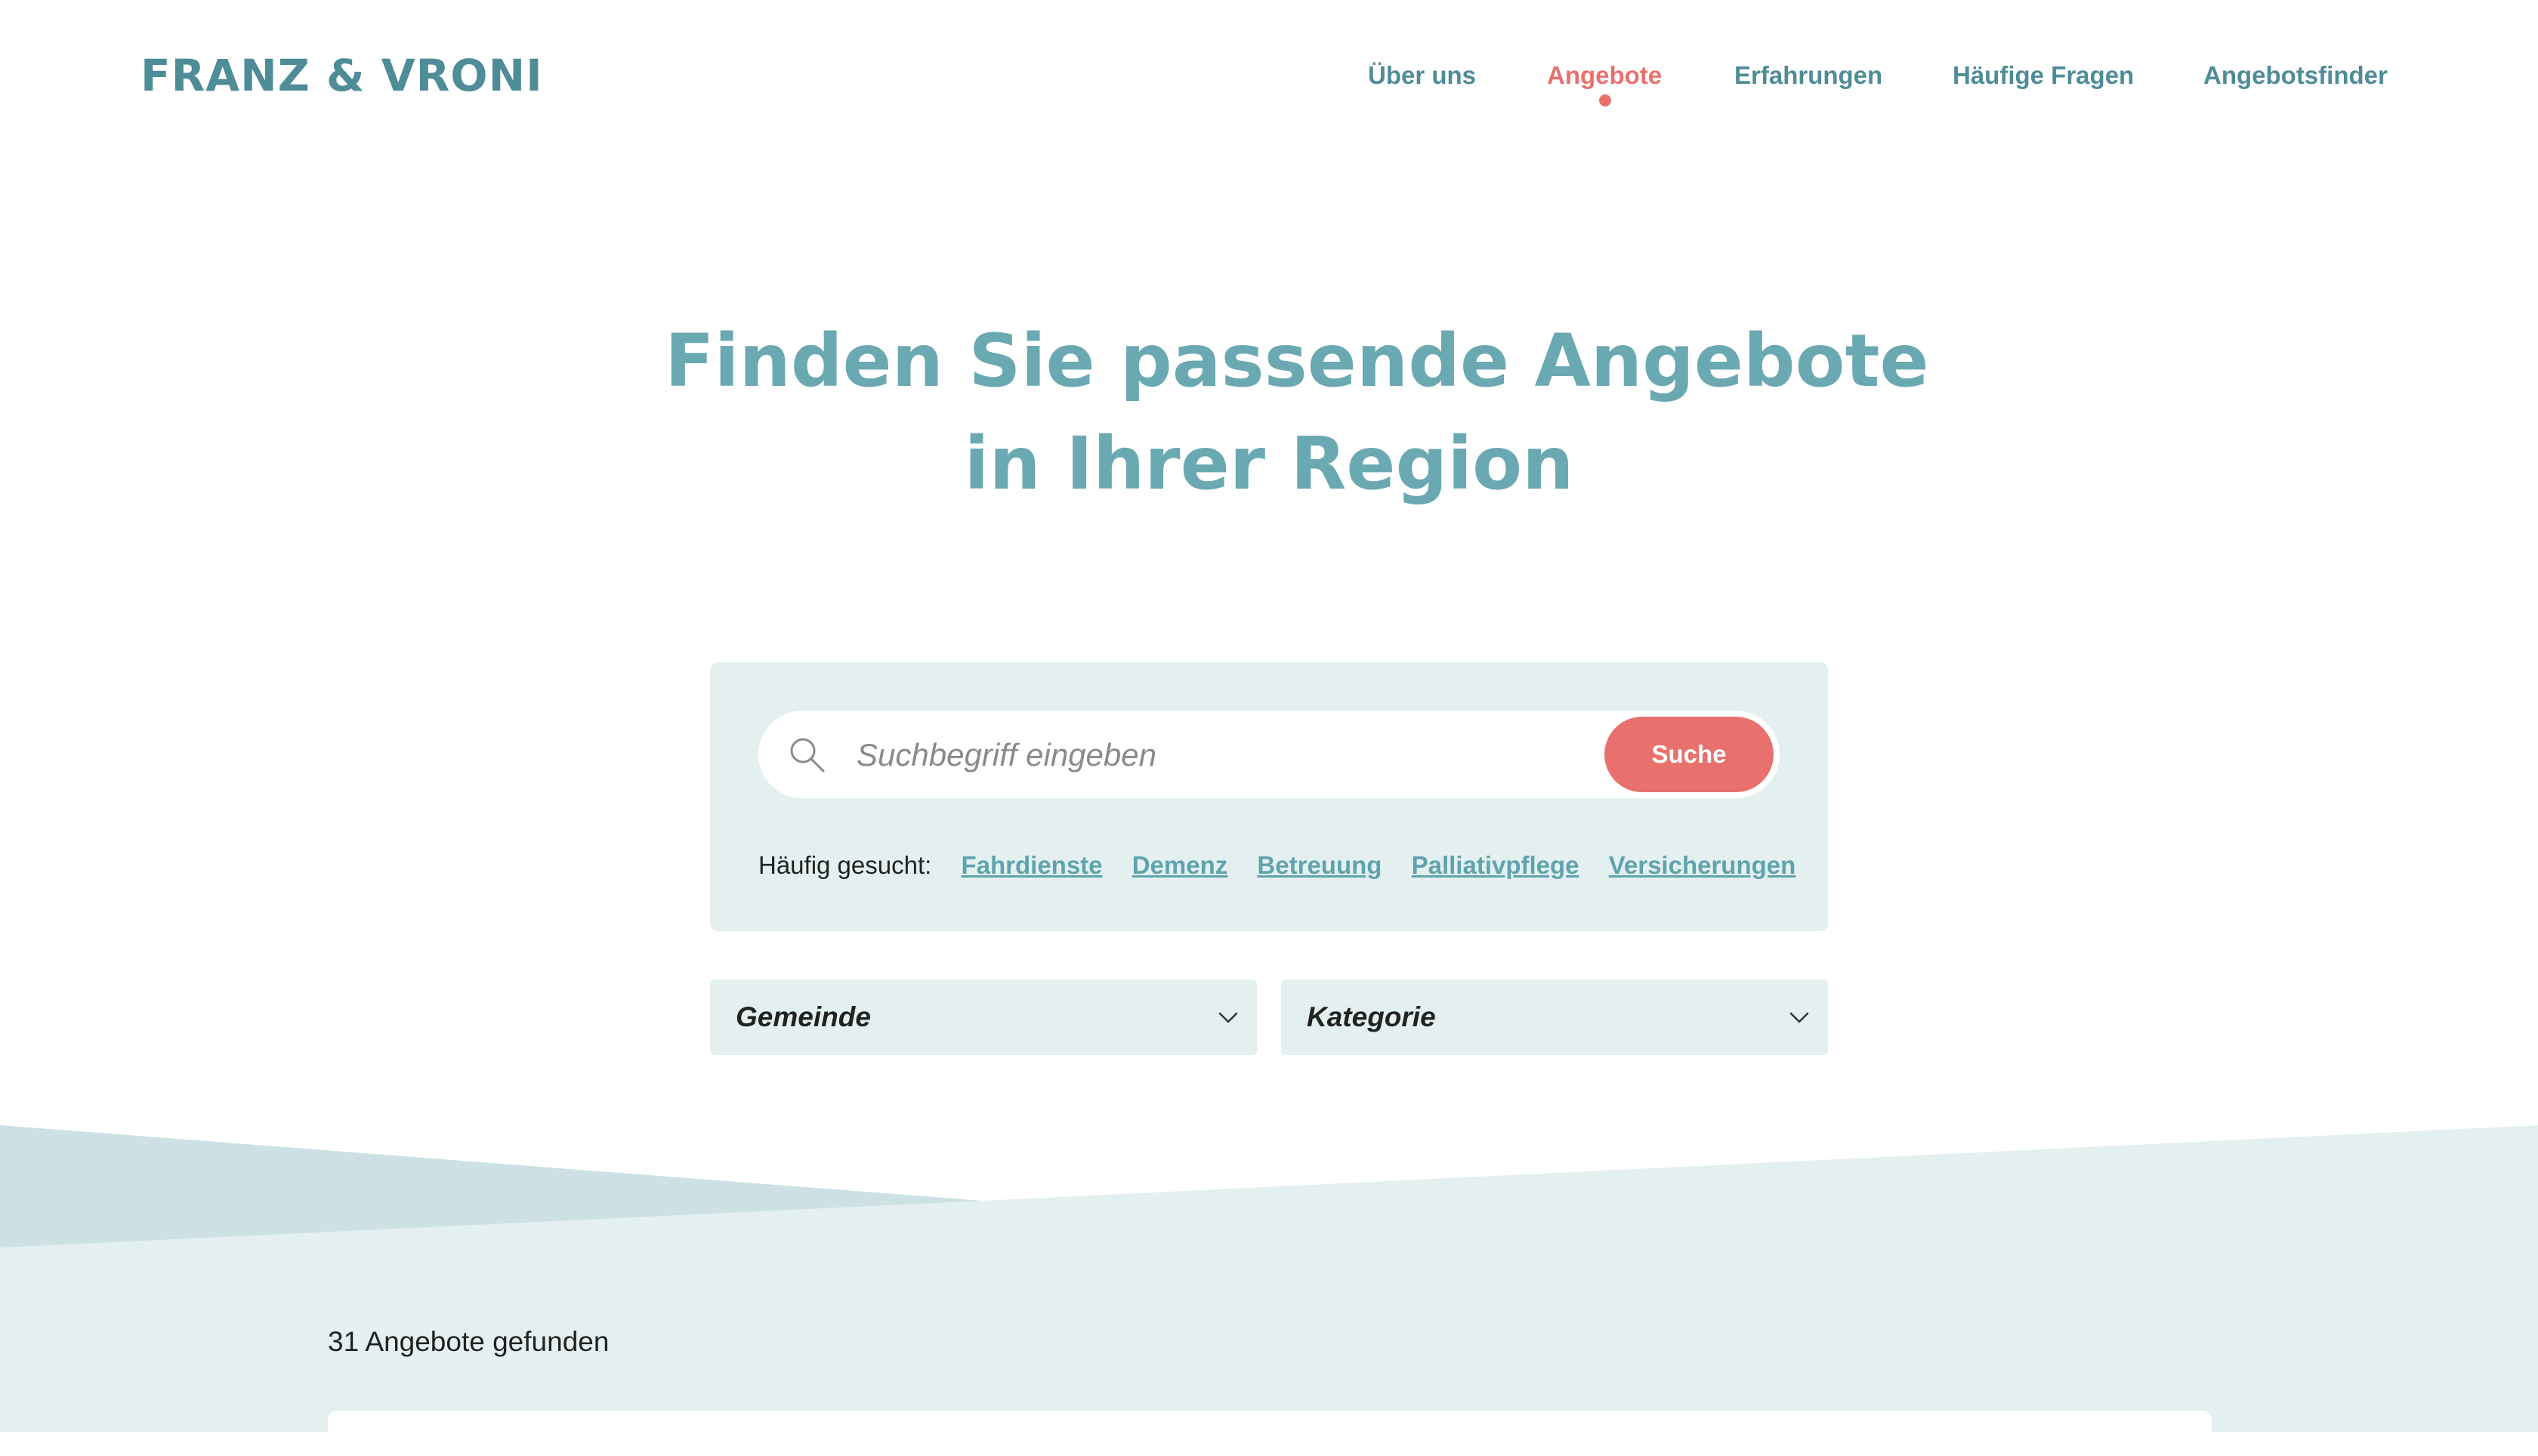 The image size is (2538, 1456). I want to click on search-input, so click(1181, 755).